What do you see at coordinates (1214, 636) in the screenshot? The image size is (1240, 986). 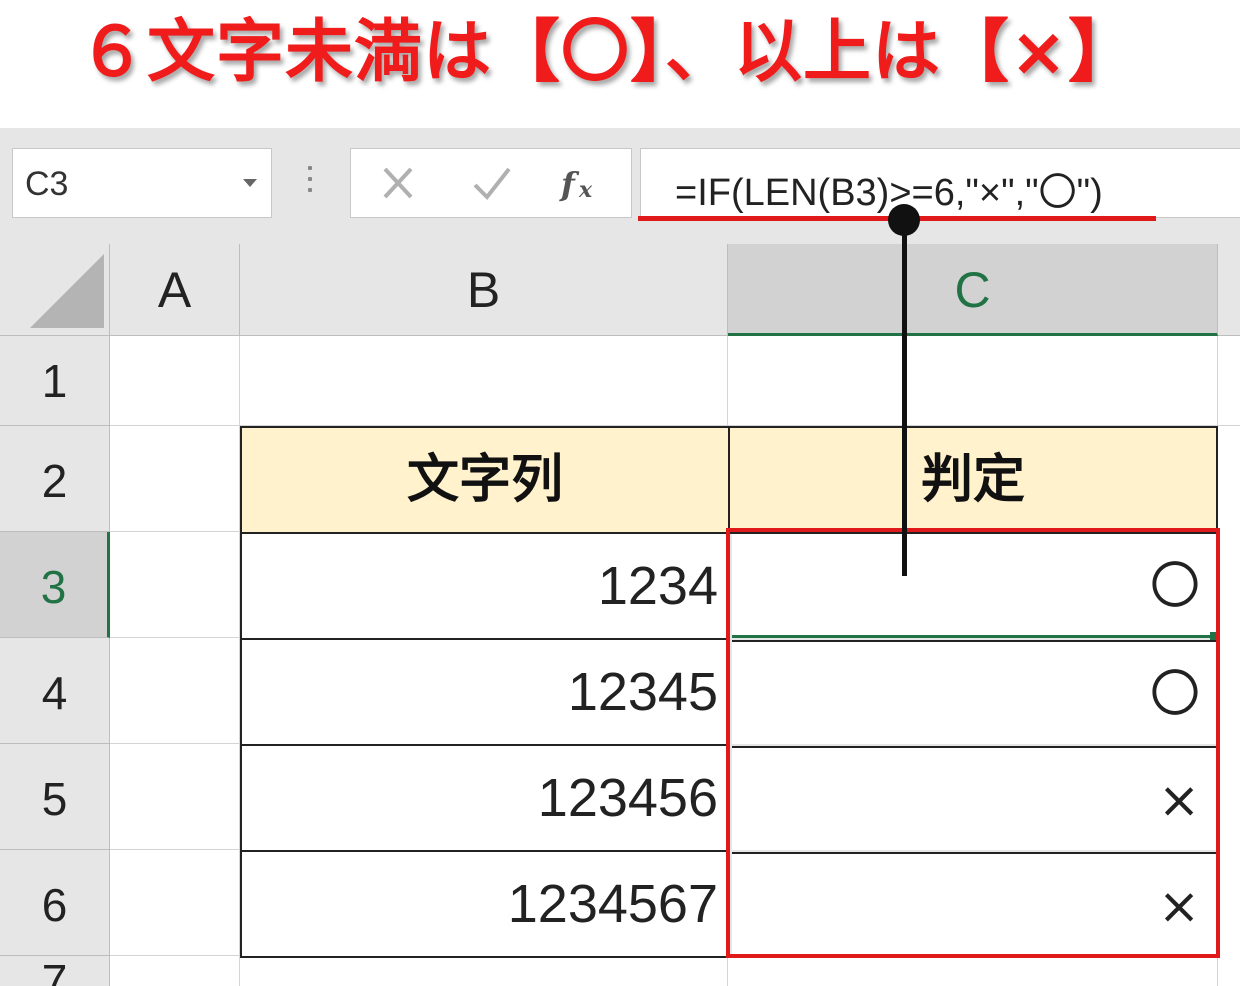 I see `fill-handle` at bounding box center [1214, 636].